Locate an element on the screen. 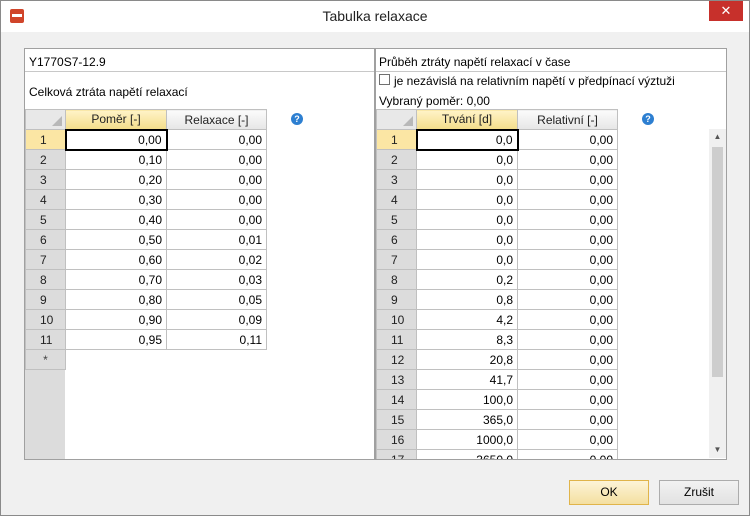  cell-first: 365,0 is located at coordinates (467, 419).